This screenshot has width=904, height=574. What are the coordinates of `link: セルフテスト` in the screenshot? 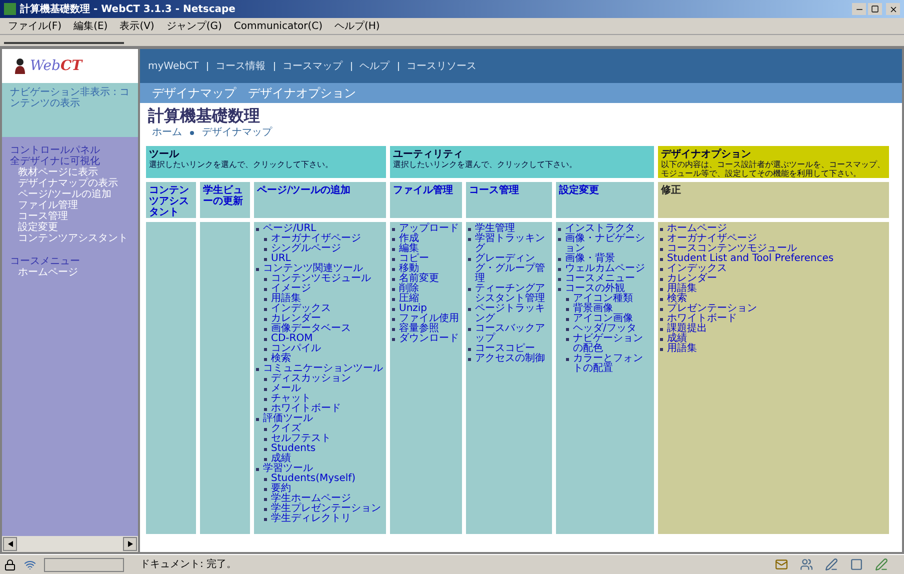 It's located at (301, 439).